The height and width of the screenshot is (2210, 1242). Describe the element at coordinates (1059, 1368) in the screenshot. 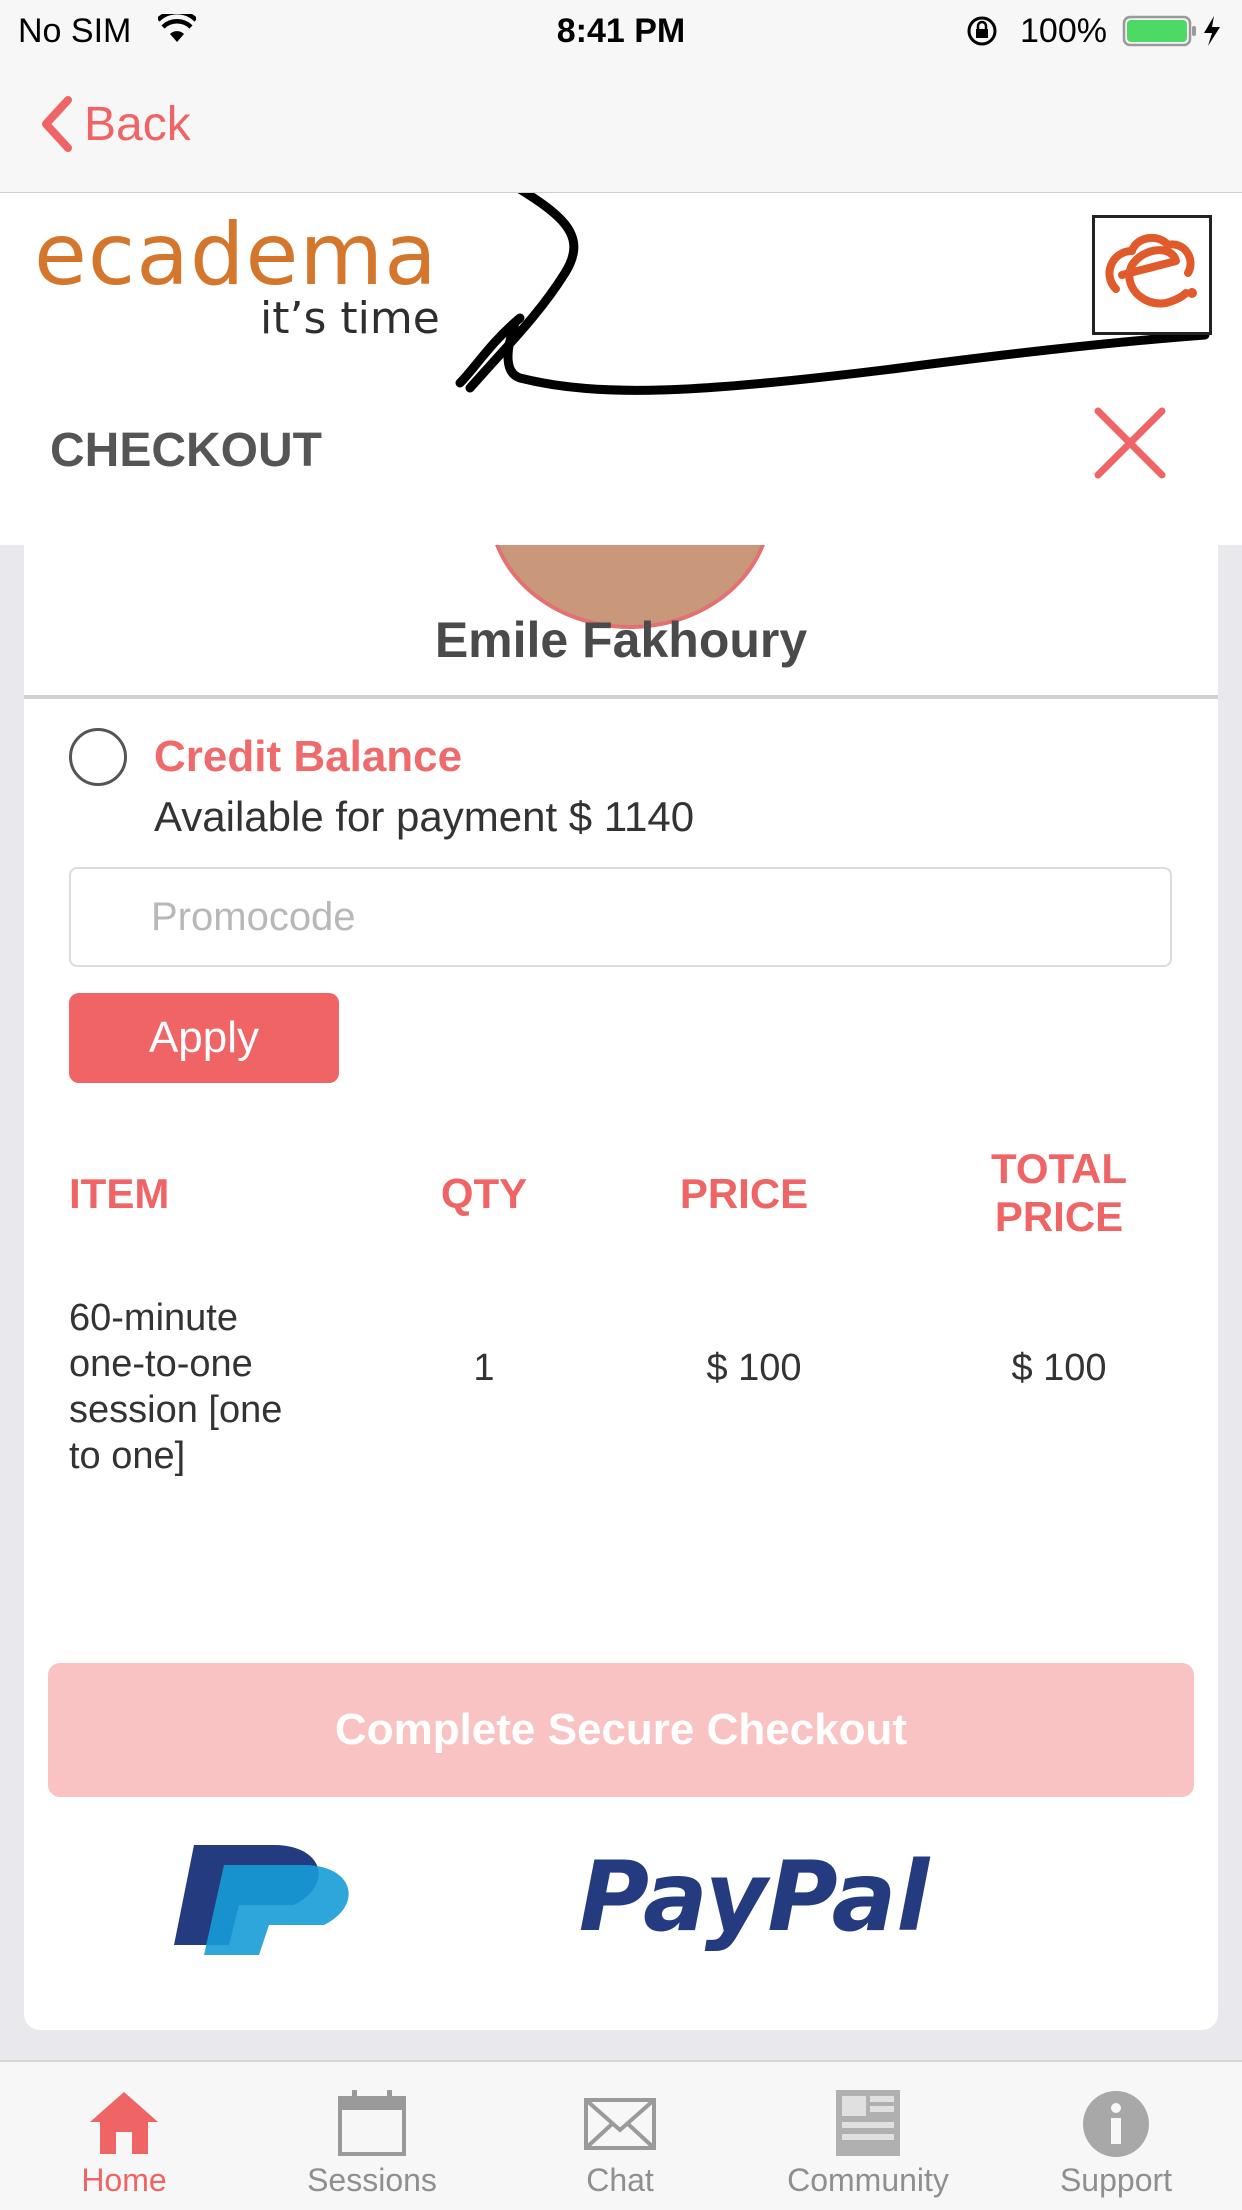

I see `total-price-cell: $ 100` at that location.